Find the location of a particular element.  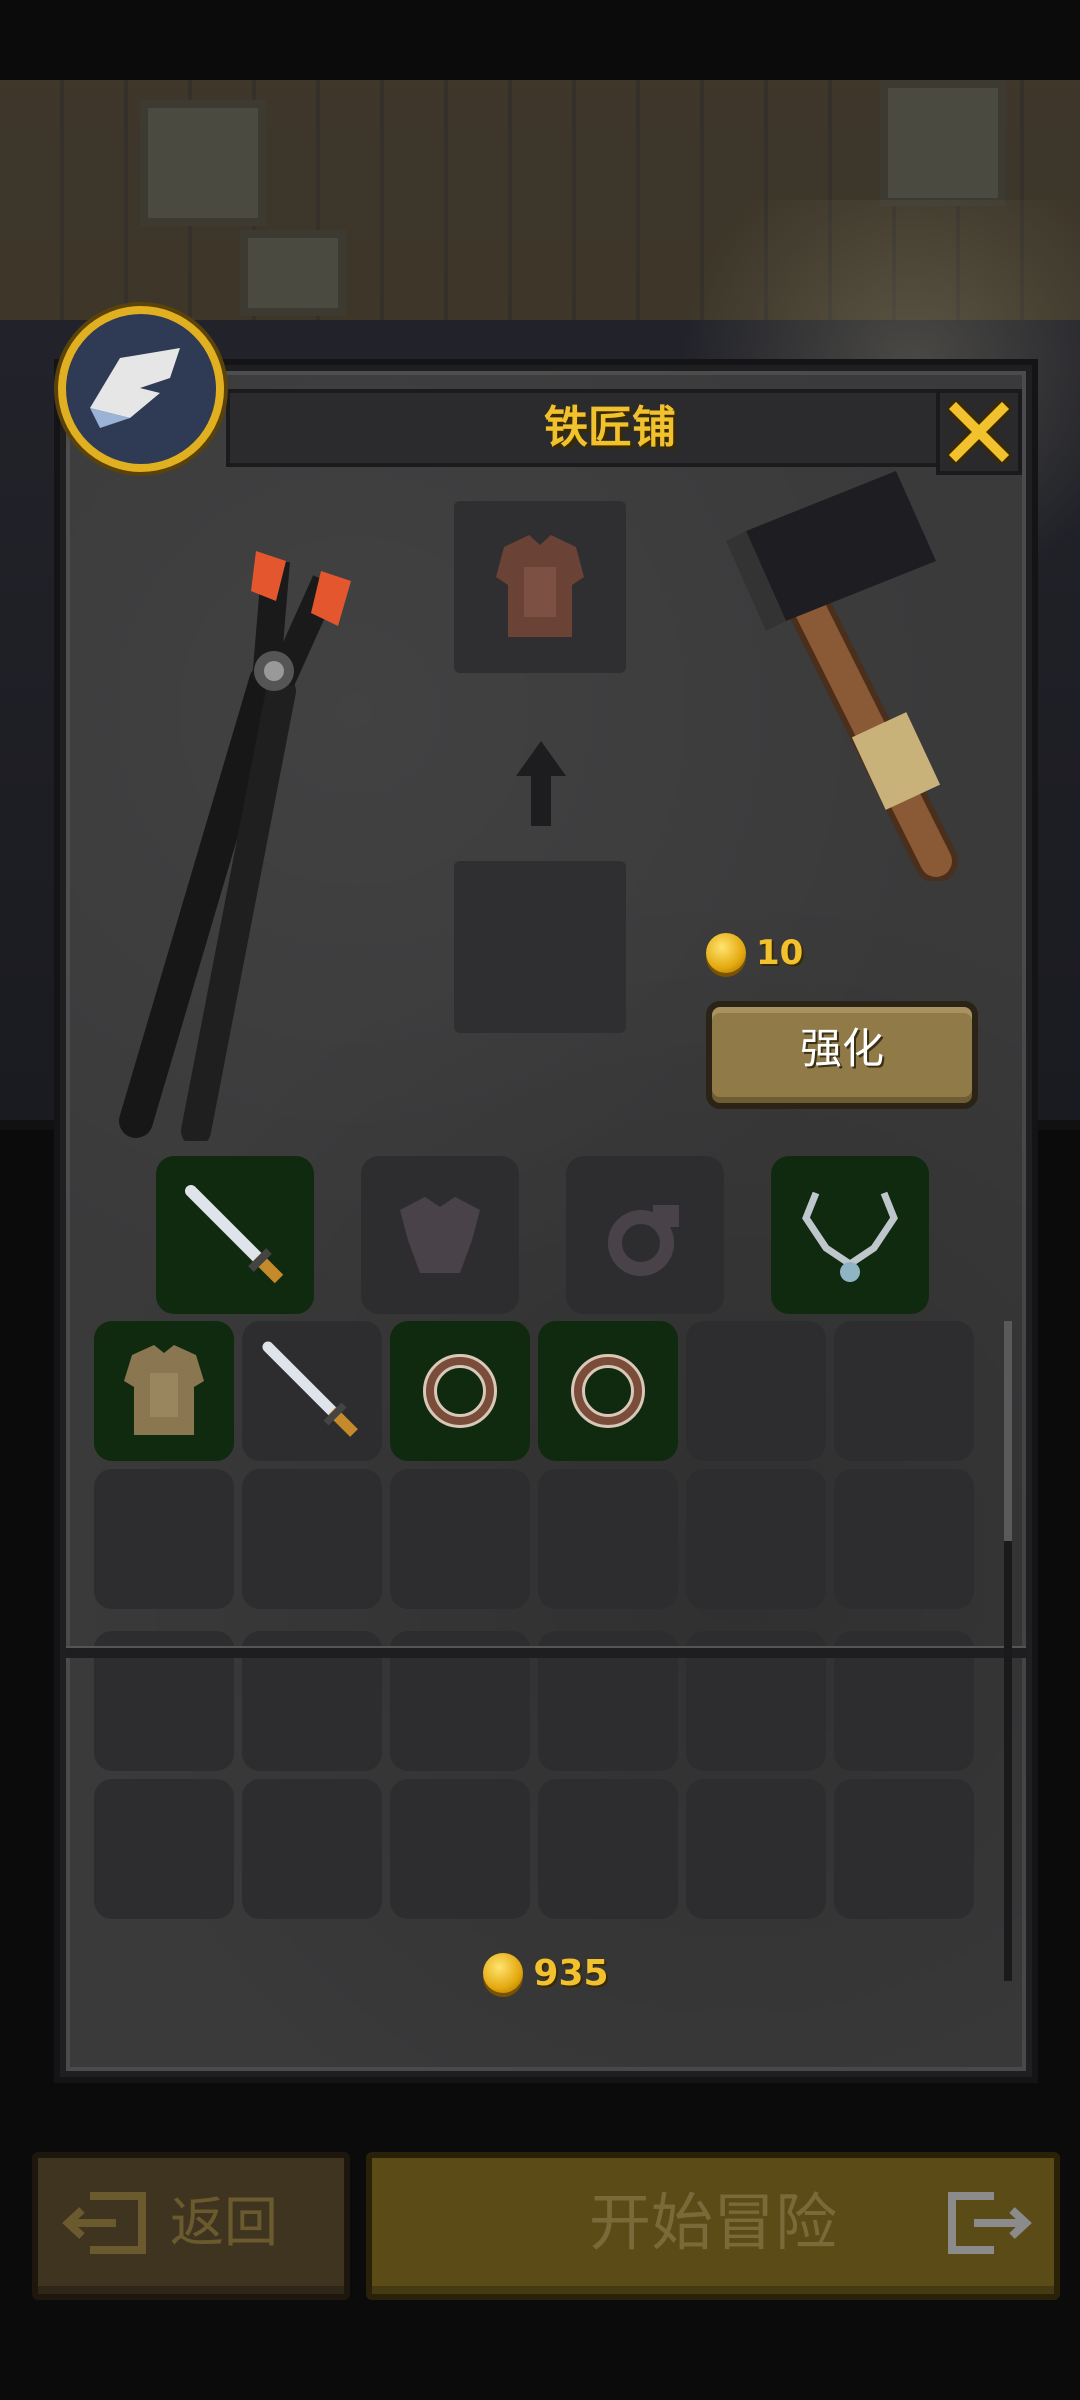

enhance-cost: 10 is located at coordinates (754, 956).